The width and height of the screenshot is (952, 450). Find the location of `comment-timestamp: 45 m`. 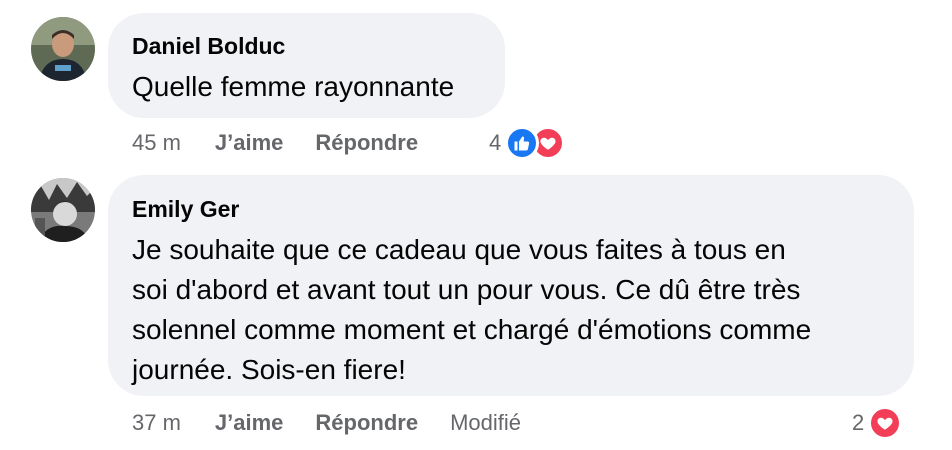

comment-timestamp: 45 m is located at coordinates (156, 143).